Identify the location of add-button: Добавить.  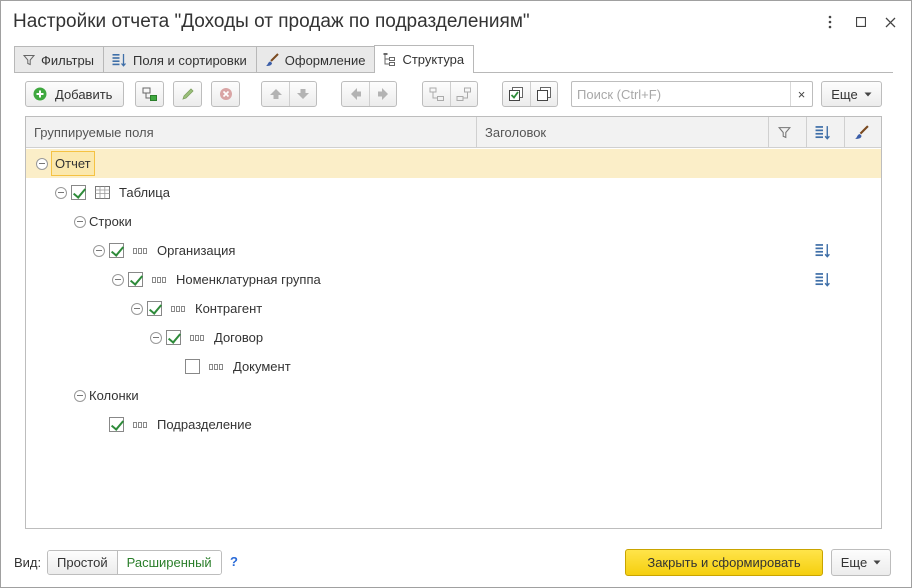
(74, 94).